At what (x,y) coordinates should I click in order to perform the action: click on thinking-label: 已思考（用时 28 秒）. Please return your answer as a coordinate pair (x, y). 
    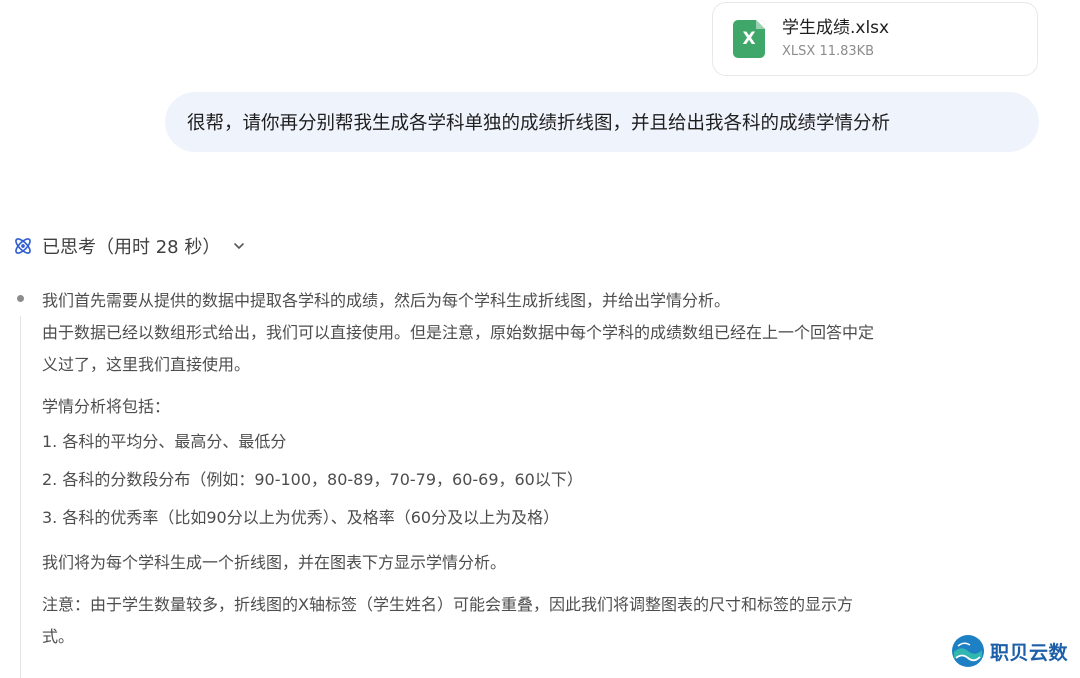
    Looking at the image, I should click on (131, 247).